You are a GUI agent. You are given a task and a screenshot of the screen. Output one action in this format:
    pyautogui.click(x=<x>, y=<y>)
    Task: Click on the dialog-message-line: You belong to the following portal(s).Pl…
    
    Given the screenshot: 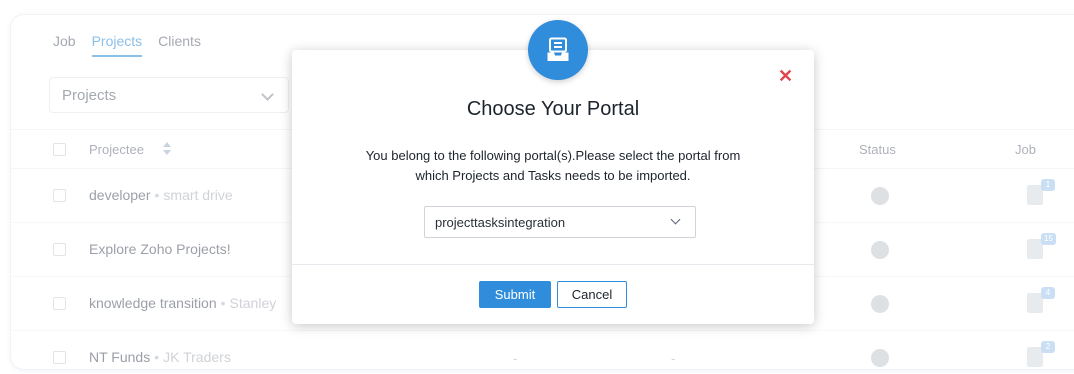 What is the action you would take?
    pyautogui.click(x=553, y=155)
    